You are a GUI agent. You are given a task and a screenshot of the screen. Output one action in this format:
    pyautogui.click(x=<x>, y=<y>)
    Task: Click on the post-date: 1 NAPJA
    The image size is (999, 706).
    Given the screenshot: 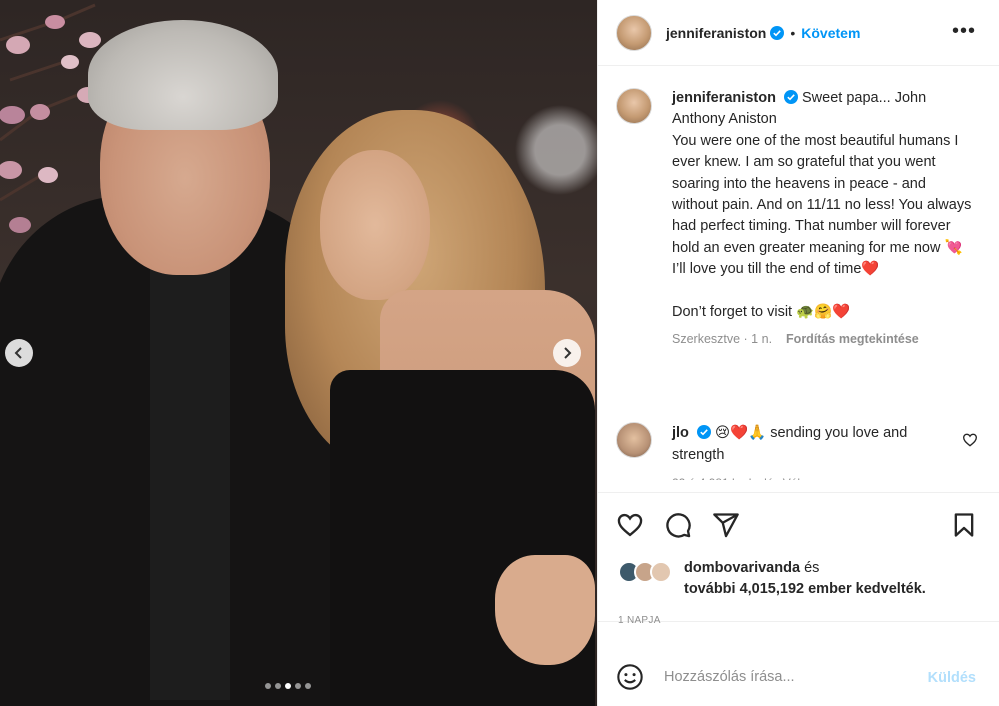 What is the action you would take?
    pyautogui.click(x=639, y=620)
    